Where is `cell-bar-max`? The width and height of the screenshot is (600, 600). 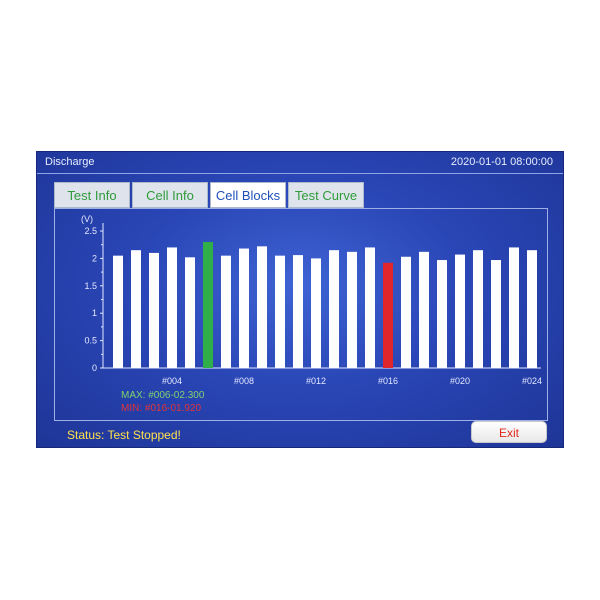 cell-bar-max is located at coordinates (208, 304).